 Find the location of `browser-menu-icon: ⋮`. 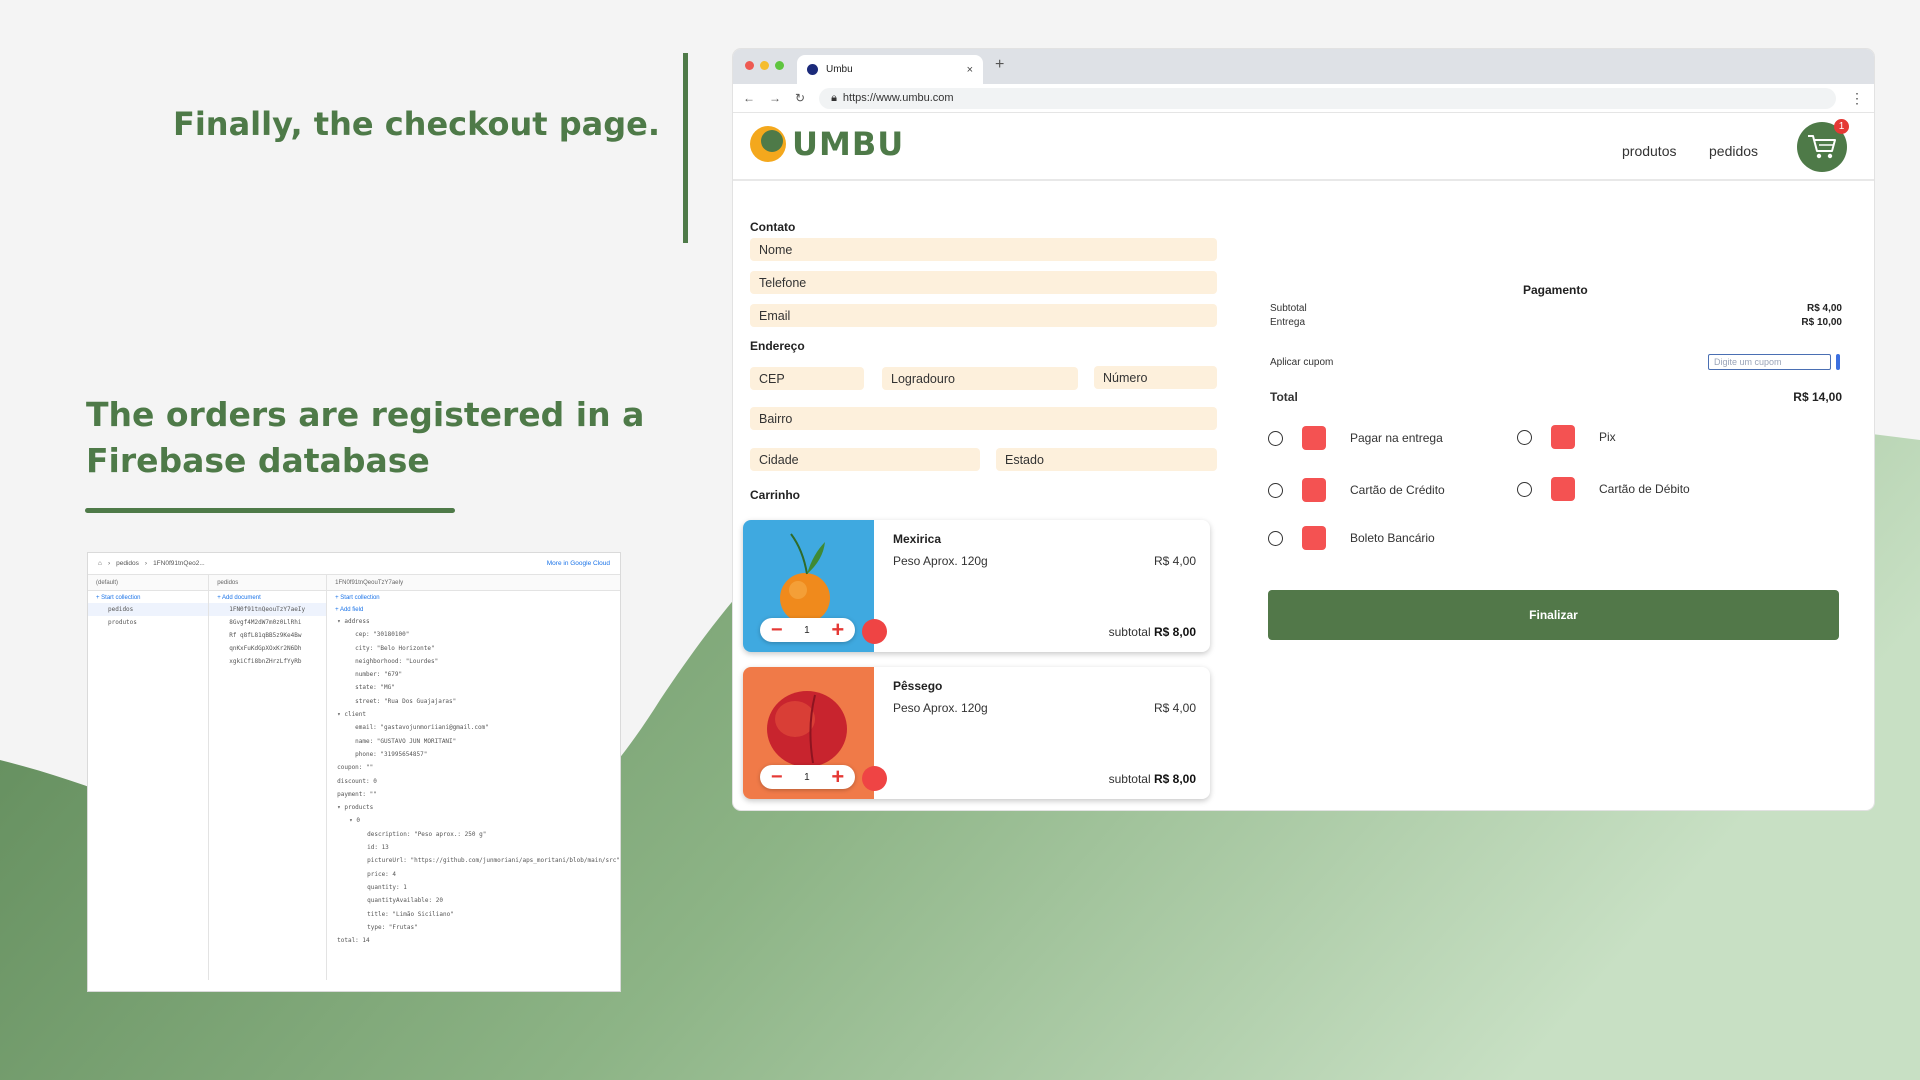

browser-menu-icon: ⋮ is located at coordinates (1857, 98).